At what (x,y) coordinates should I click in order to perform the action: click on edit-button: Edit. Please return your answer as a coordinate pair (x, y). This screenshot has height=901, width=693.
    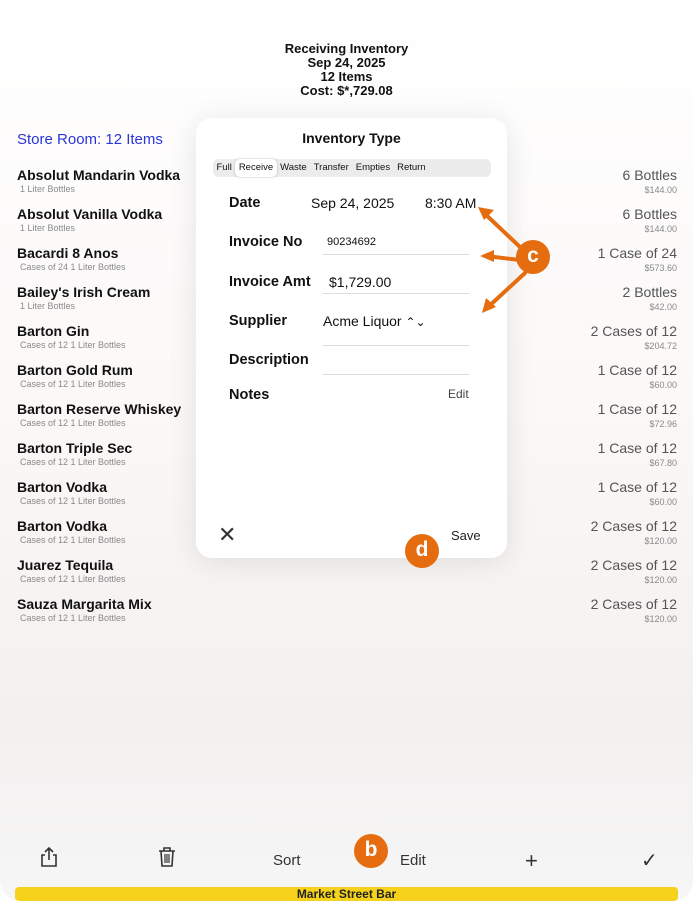
    Looking at the image, I should click on (413, 860).